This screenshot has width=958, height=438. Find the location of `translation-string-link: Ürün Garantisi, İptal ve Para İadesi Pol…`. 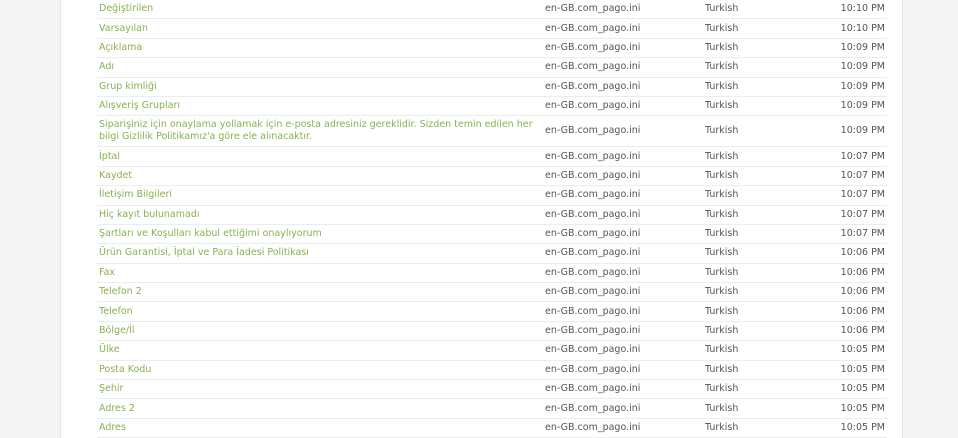

translation-string-link: Ürün Garantisi, İptal ve Para İadesi Pol… is located at coordinates (204, 252).